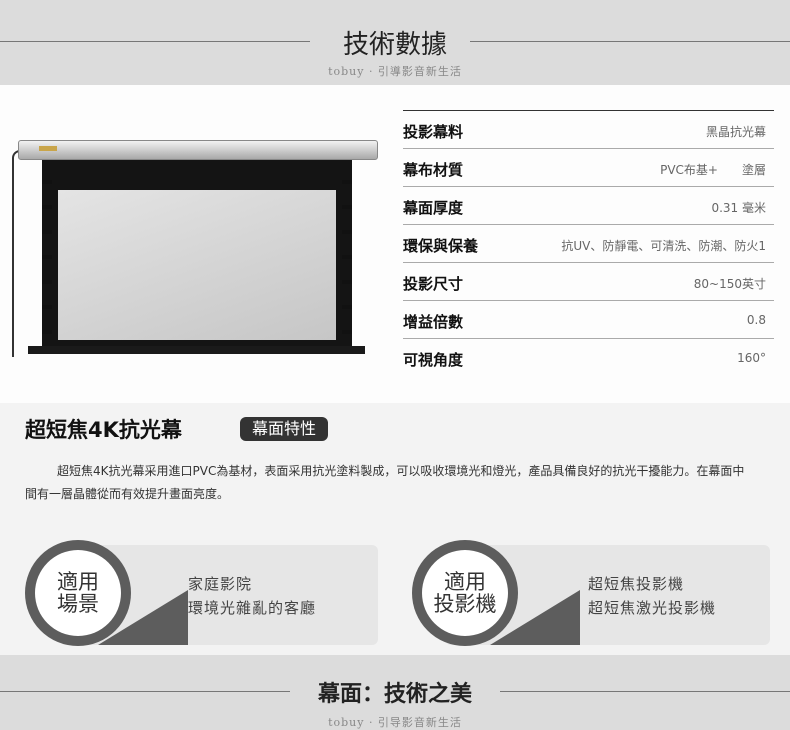 The width and height of the screenshot is (790, 730). What do you see at coordinates (588, 281) in the screenshot?
I see `spec-row: 投影尺寸 80~150英寸` at bounding box center [588, 281].